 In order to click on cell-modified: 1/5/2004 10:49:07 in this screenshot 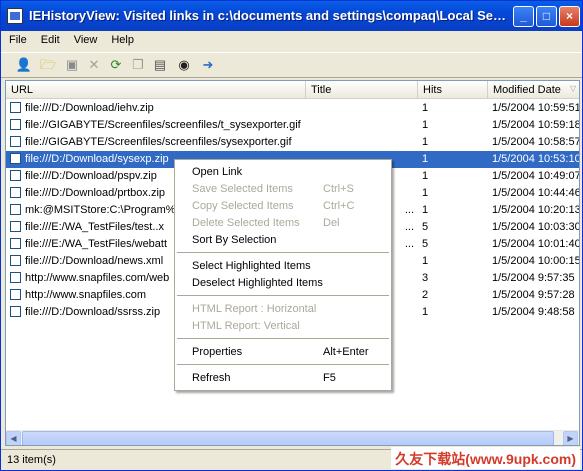, I will do `click(536, 176)`.